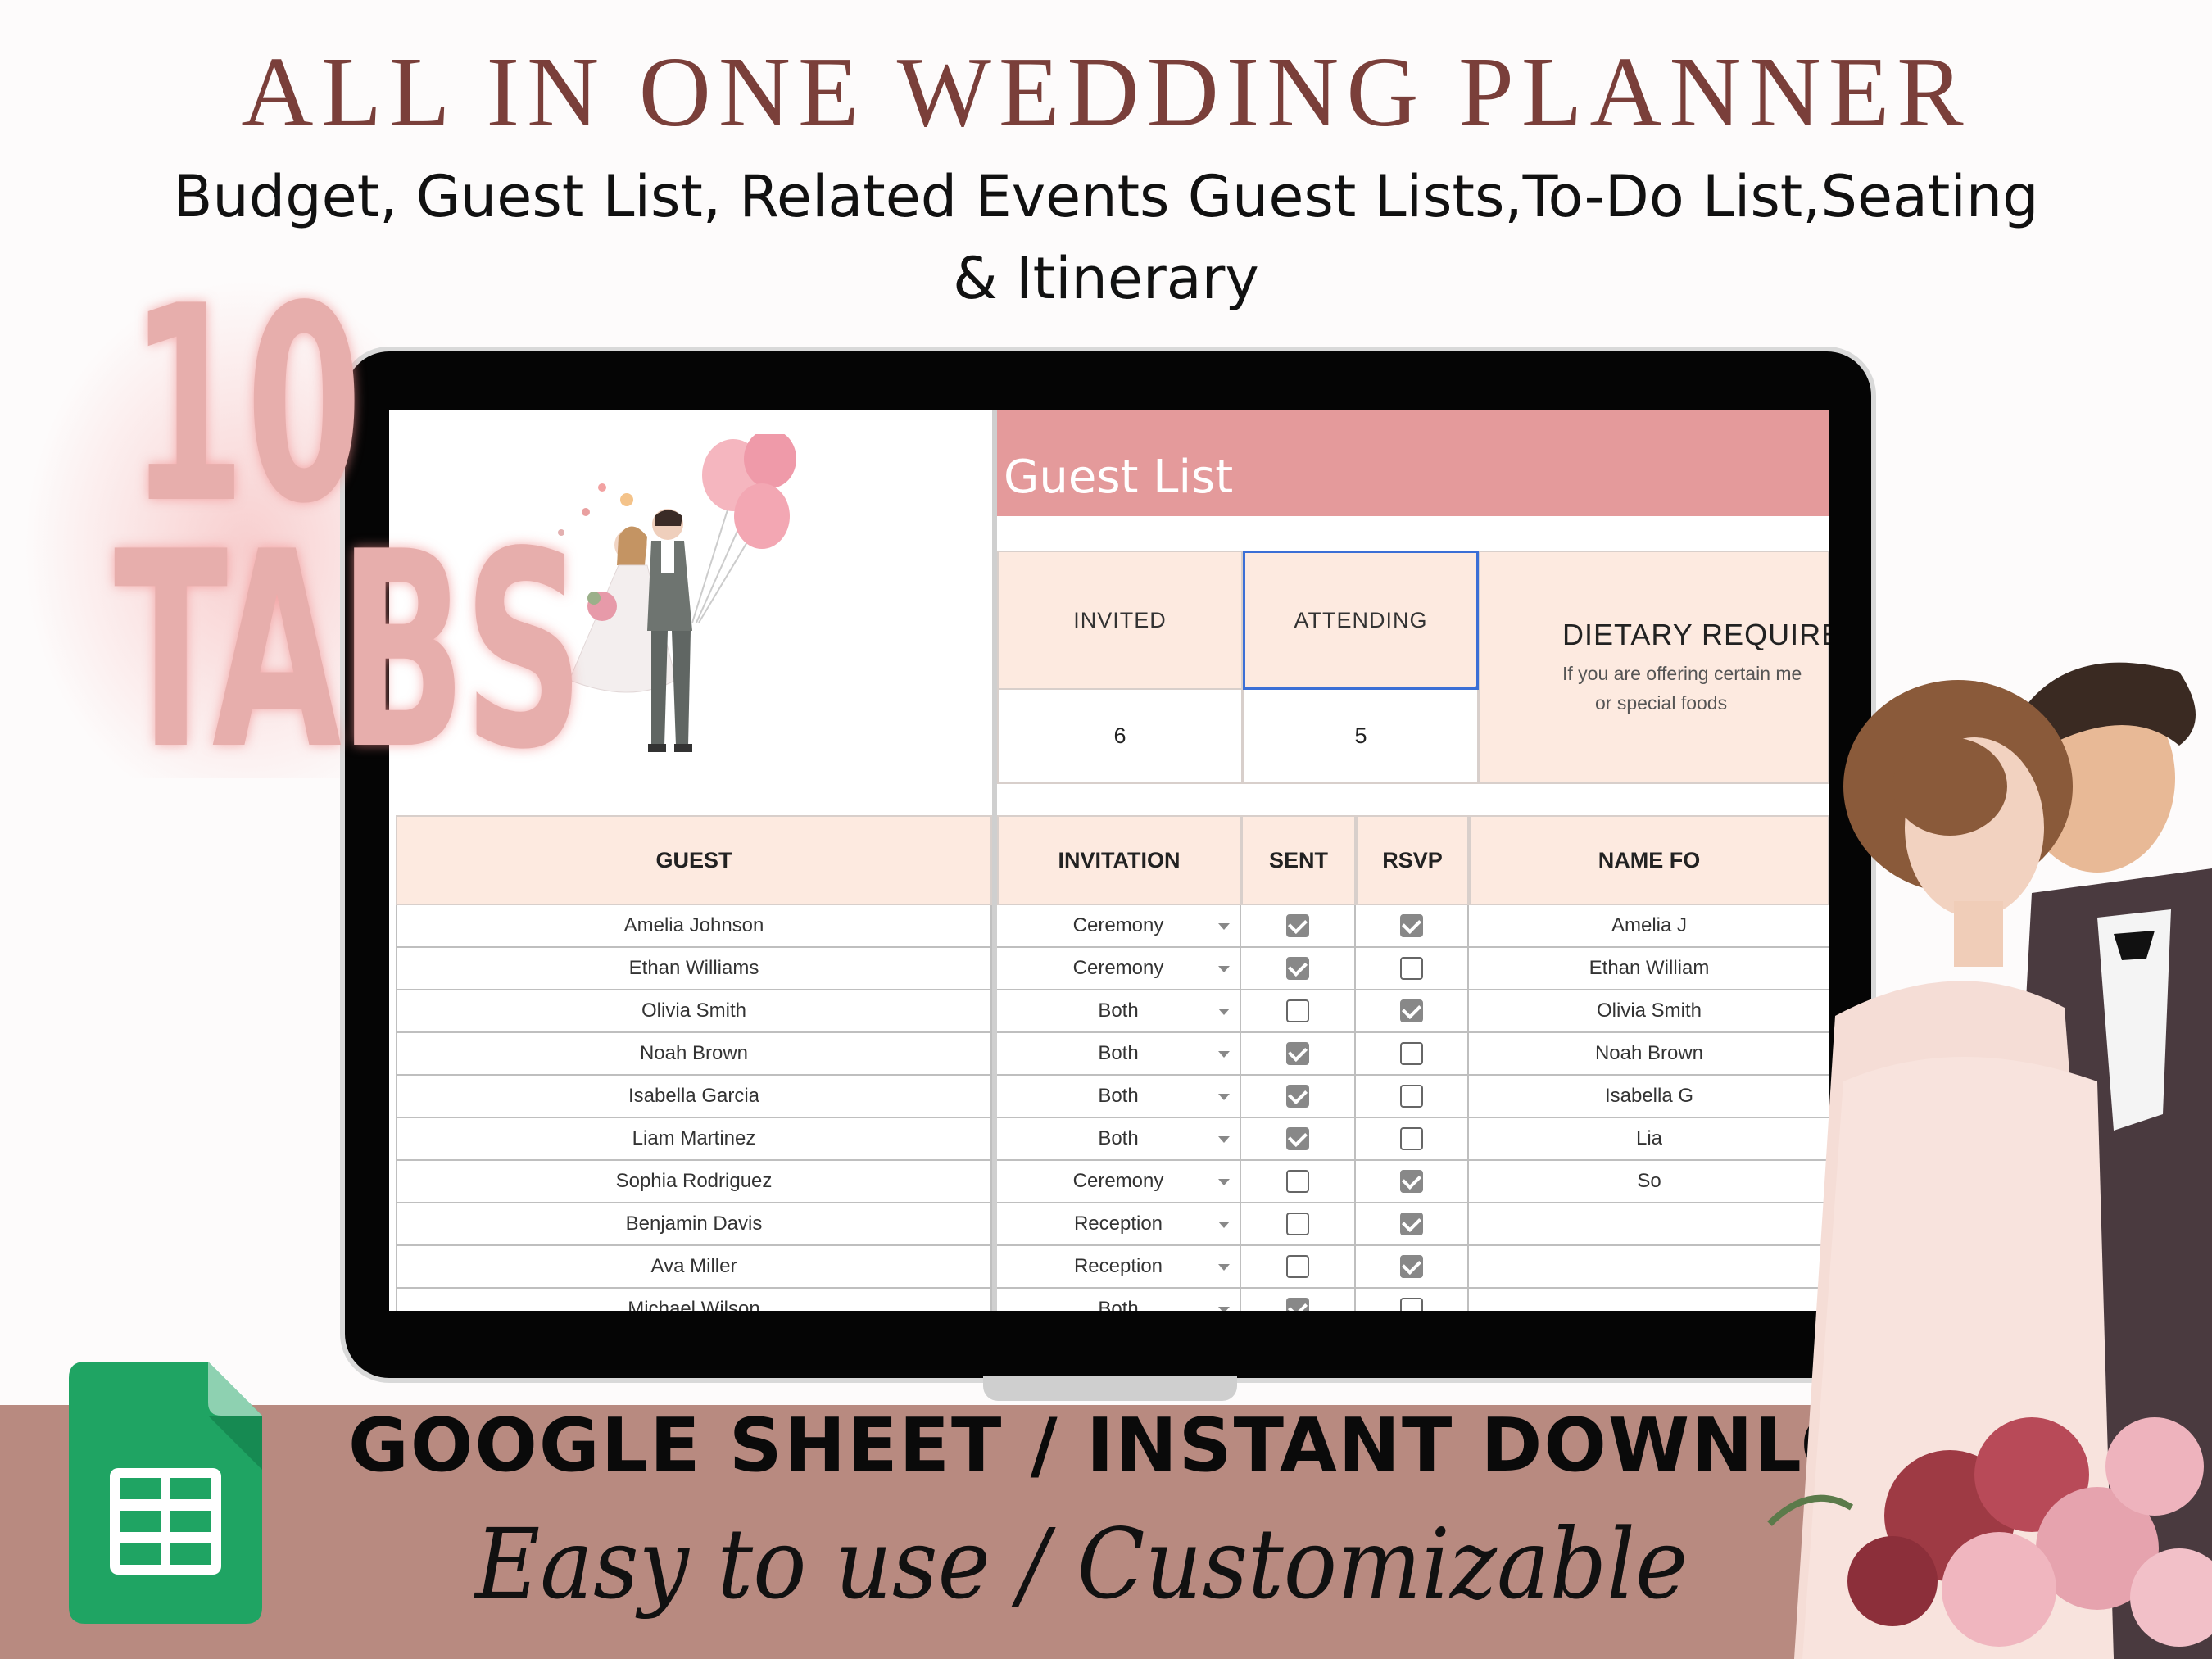 The height and width of the screenshot is (1659, 2212). Describe the element at coordinates (1119, 860) in the screenshot. I see `column-header-invitation: INVITATION` at that location.